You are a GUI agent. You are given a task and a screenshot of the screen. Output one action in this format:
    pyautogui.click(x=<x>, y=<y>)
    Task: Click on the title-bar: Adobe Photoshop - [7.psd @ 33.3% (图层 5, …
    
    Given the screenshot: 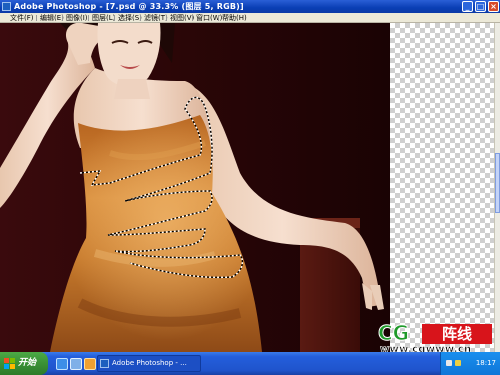 What is the action you would take?
    pyautogui.click(x=250, y=6)
    